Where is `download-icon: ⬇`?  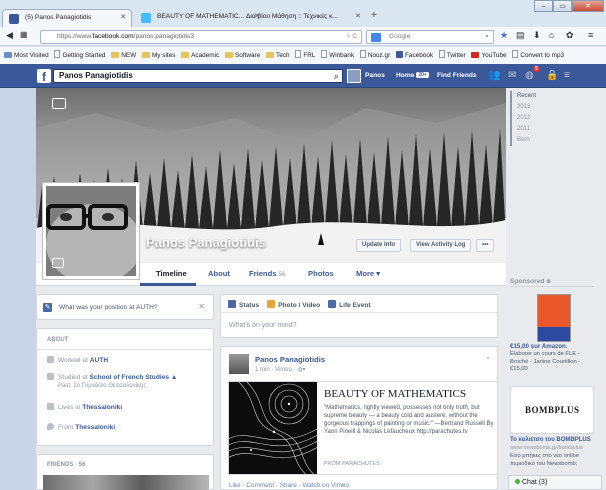 download-icon: ⬇ is located at coordinates (537, 35).